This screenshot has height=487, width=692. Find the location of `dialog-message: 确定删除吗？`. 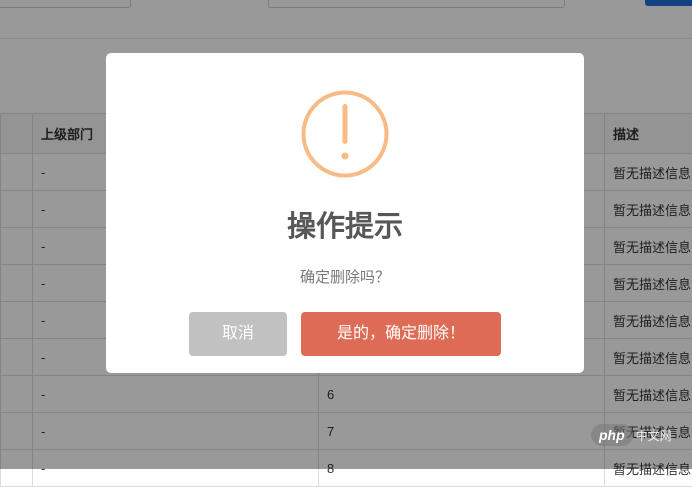

dialog-message: 确定删除吗？ is located at coordinates (345, 276).